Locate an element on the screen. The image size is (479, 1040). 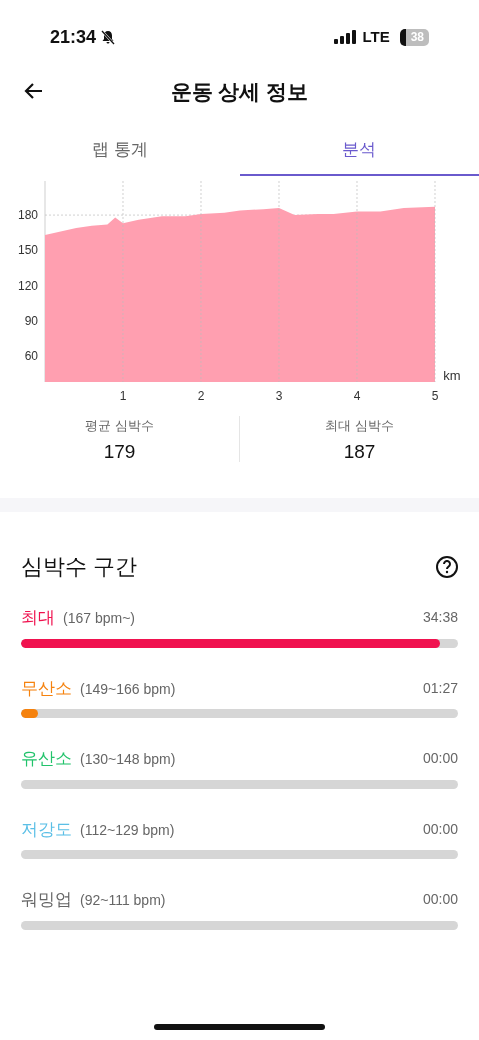
zone-range: (167 bpm~) is located at coordinates (99, 618).